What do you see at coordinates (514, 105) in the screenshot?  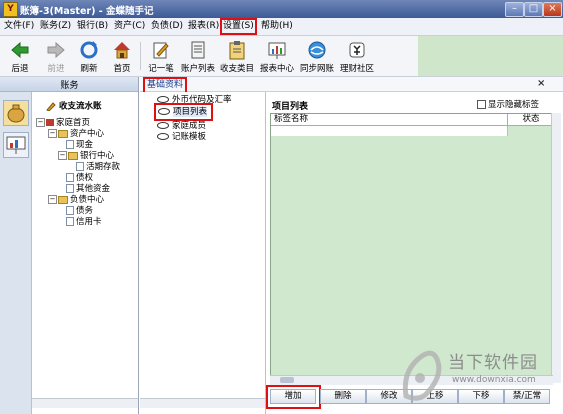 I see `show-hidden-label: 显示隐藏标签` at bounding box center [514, 105].